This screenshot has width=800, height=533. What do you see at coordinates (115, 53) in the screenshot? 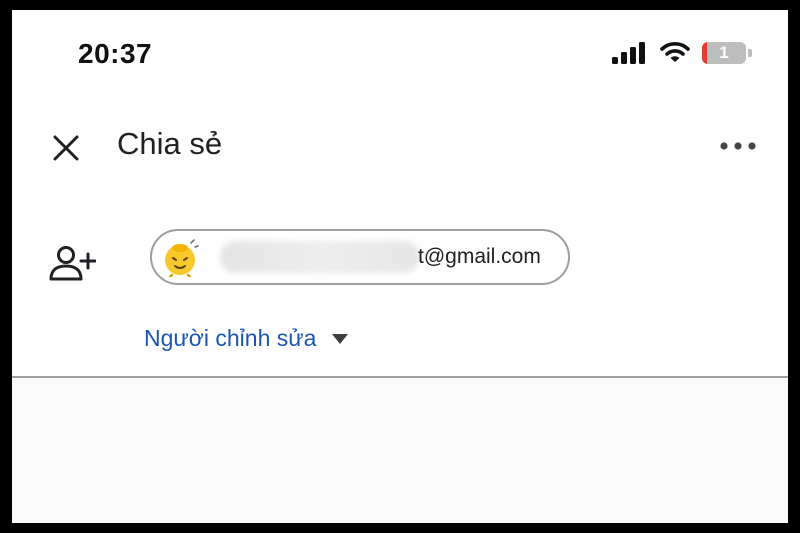
I see `status-time: 20:37` at bounding box center [115, 53].